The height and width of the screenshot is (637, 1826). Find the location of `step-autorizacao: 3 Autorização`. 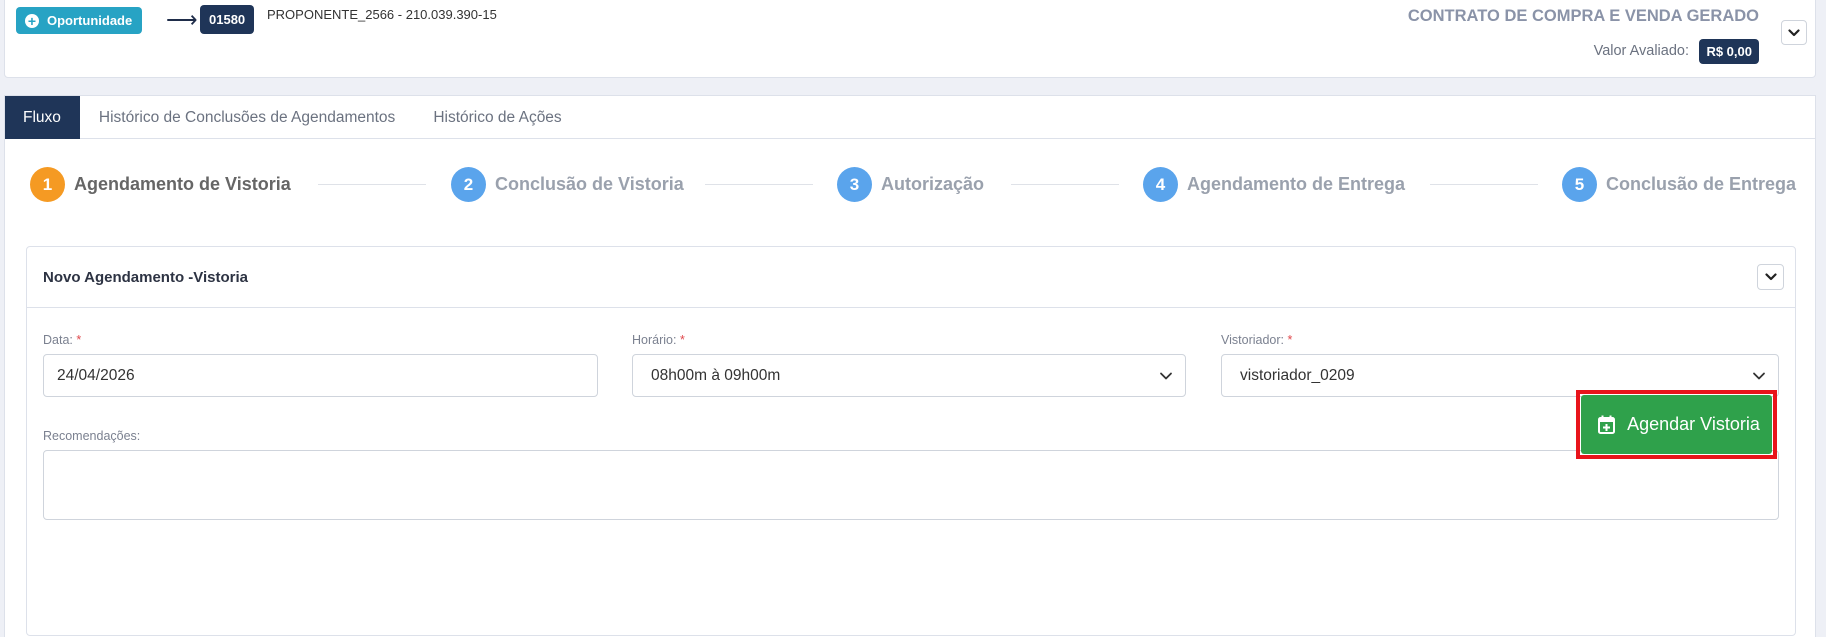

step-autorizacao: 3 Autorização is located at coordinates (910, 184).